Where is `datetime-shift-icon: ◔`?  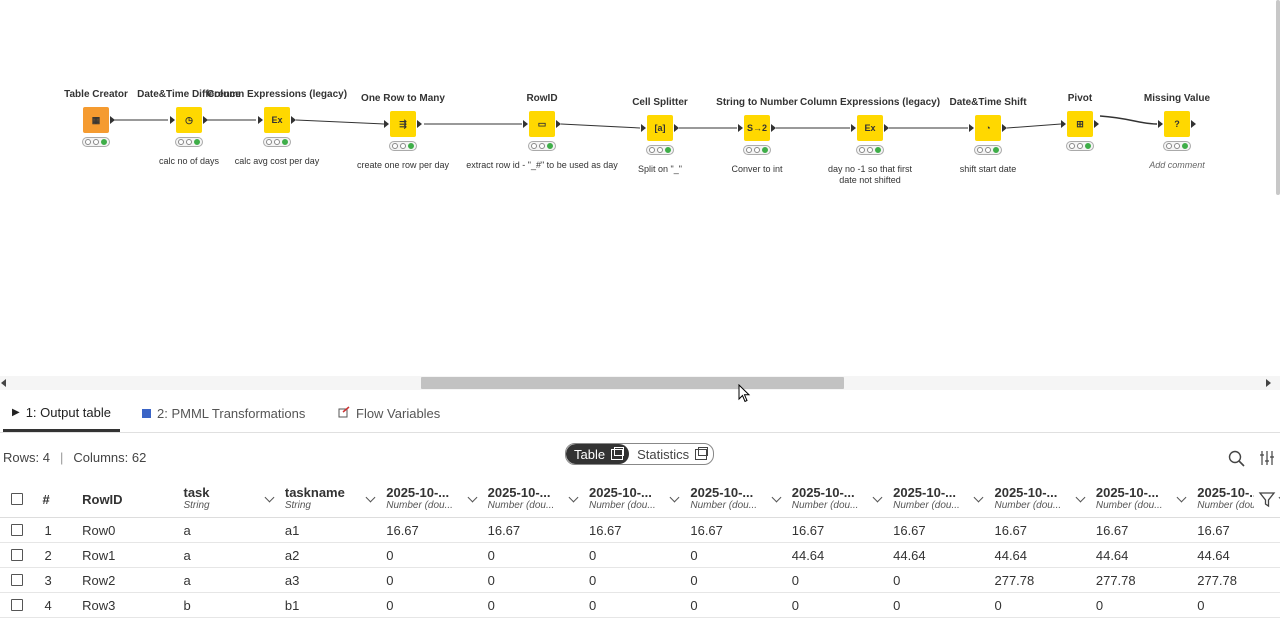
datetime-shift-icon: ◔ is located at coordinates (988, 128).